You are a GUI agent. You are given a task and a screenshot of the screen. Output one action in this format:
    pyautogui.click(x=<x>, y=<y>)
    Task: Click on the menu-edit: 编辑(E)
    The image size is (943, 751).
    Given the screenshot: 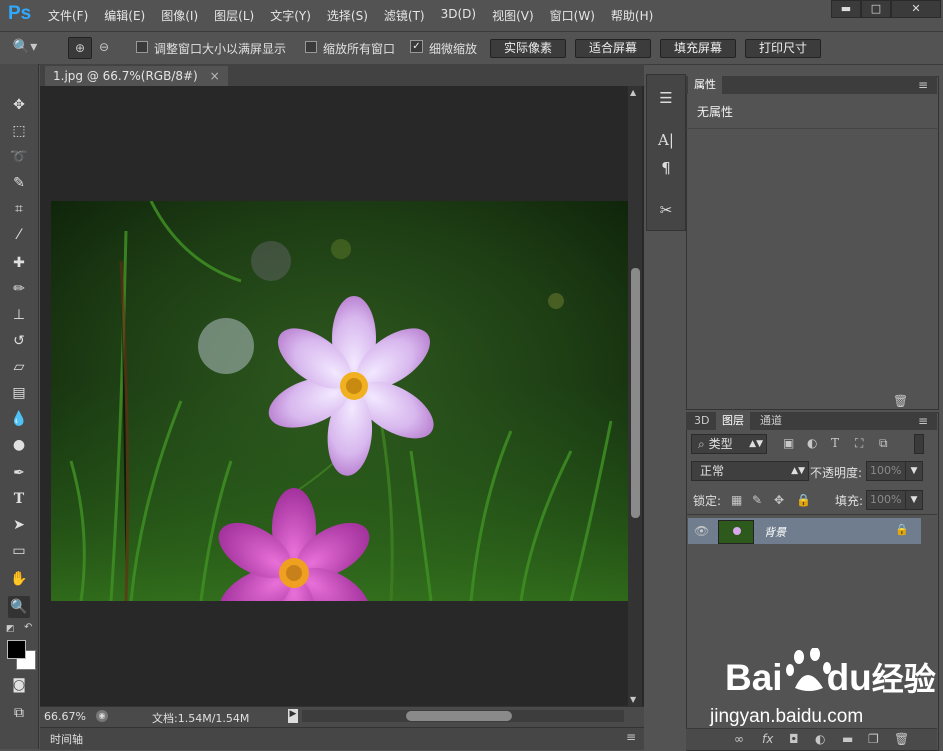 What is the action you would take?
    pyautogui.click(x=129, y=15)
    